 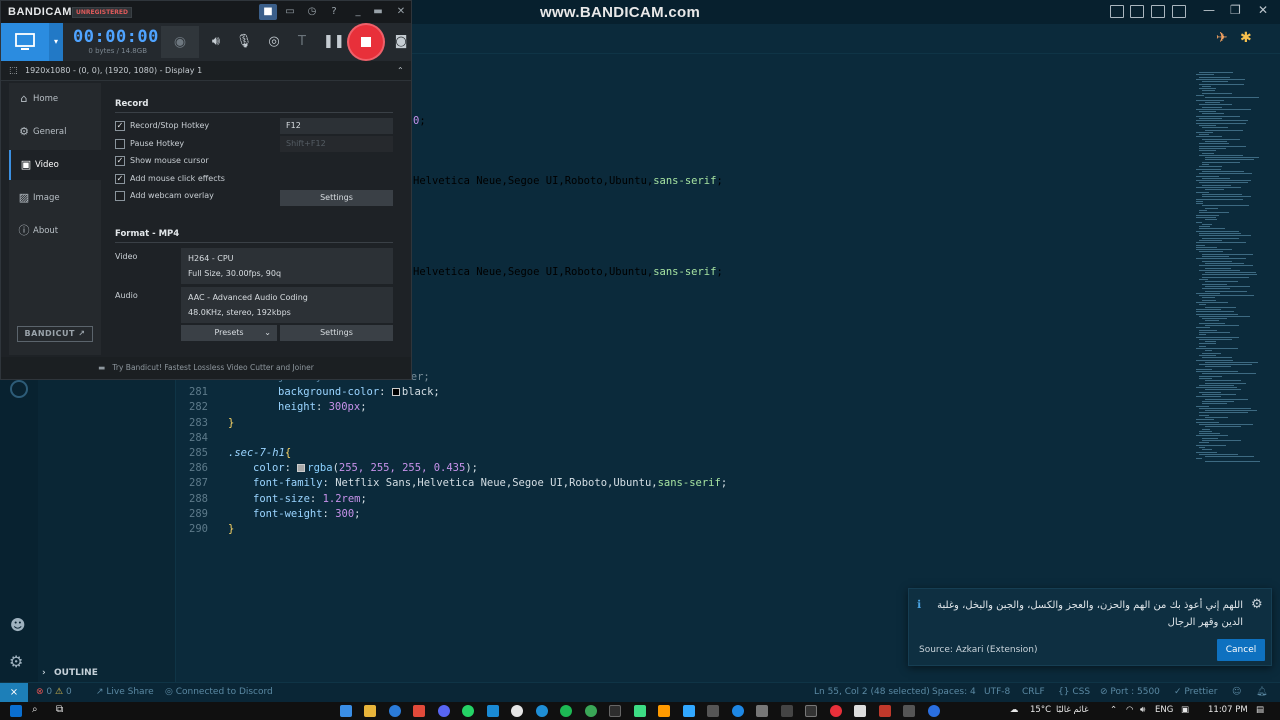 I want to click on clock-icon: ◷, so click(x=312, y=12).